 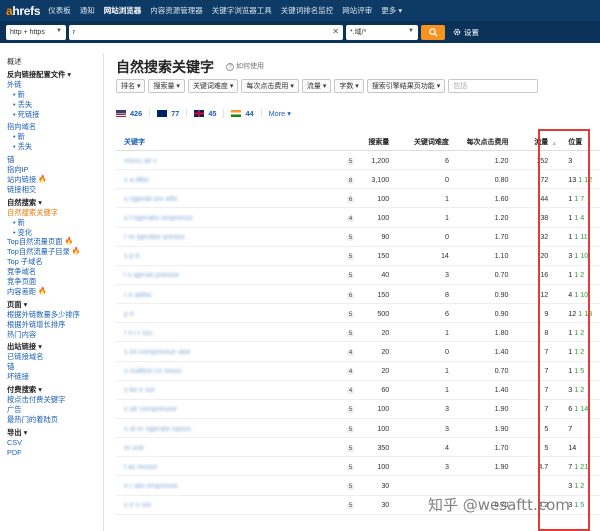 I want to click on nav-more: 更多 ▾, so click(x=391, y=10).